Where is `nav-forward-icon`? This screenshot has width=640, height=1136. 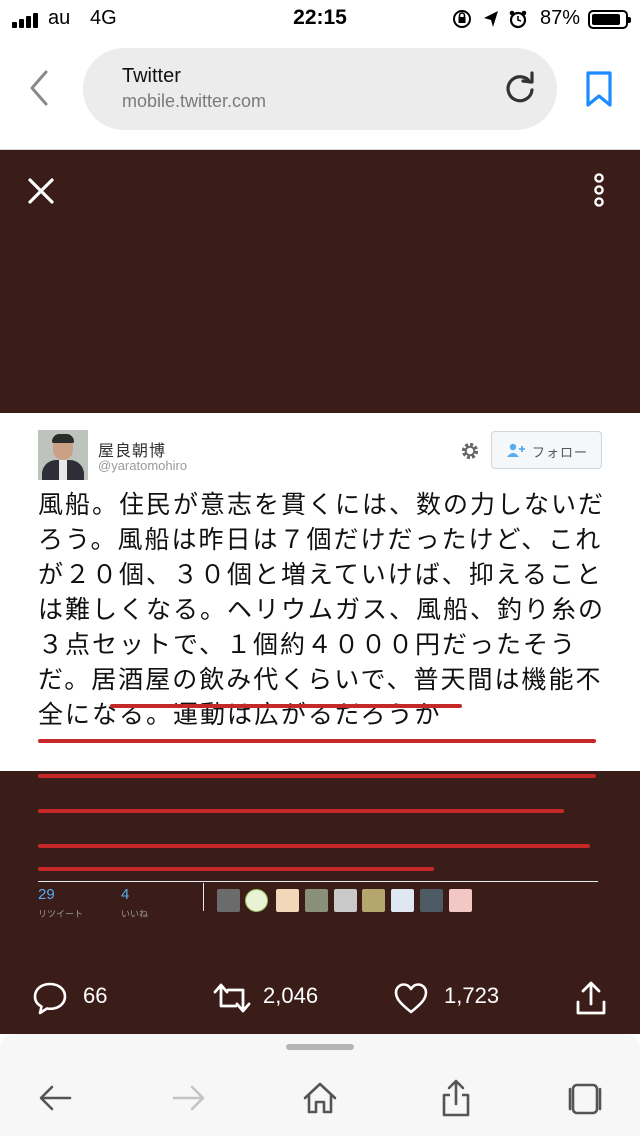
nav-forward-icon is located at coordinates (188, 1098).